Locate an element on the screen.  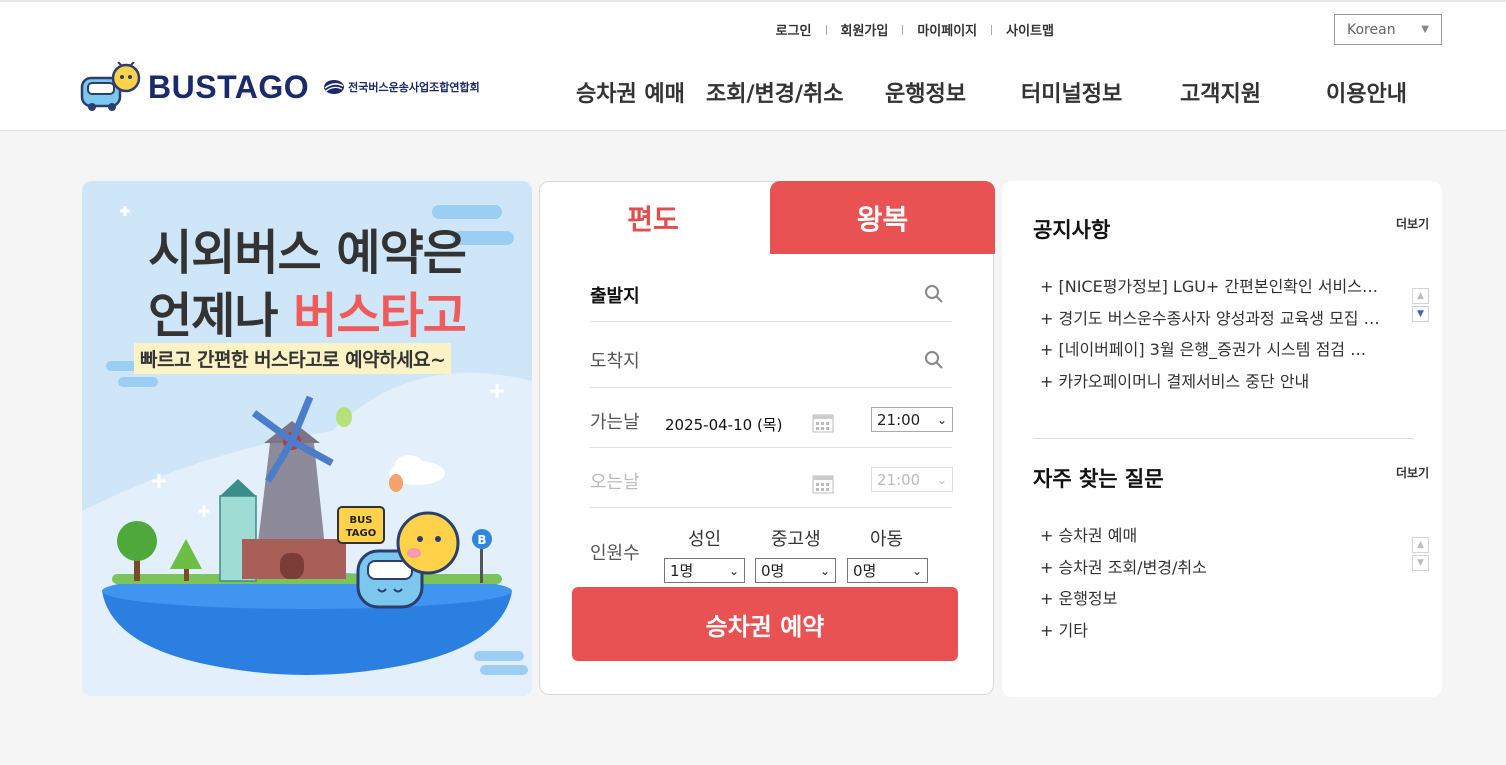
faq-more-link: 더보기 is located at coordinates (1412, 472).